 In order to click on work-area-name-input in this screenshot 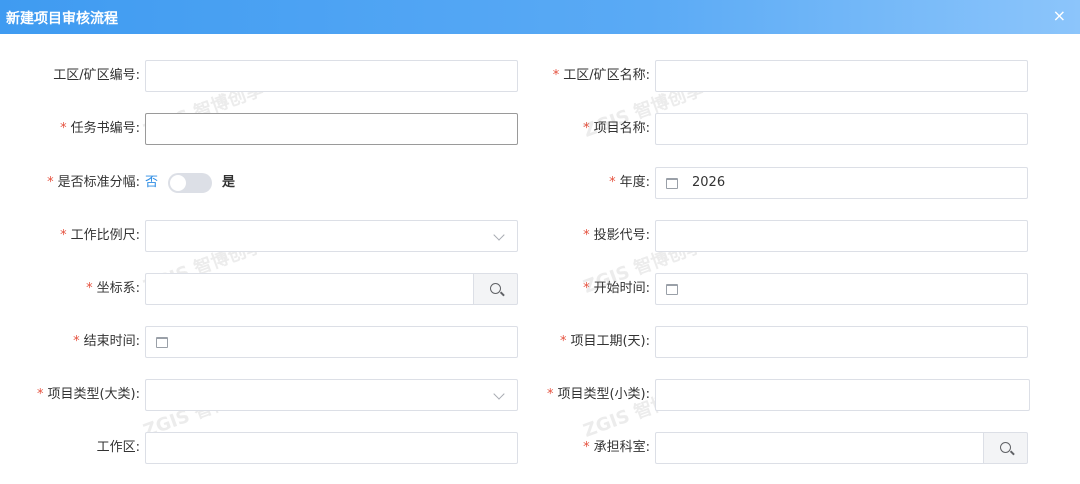, I will do `click(841, 76)`.